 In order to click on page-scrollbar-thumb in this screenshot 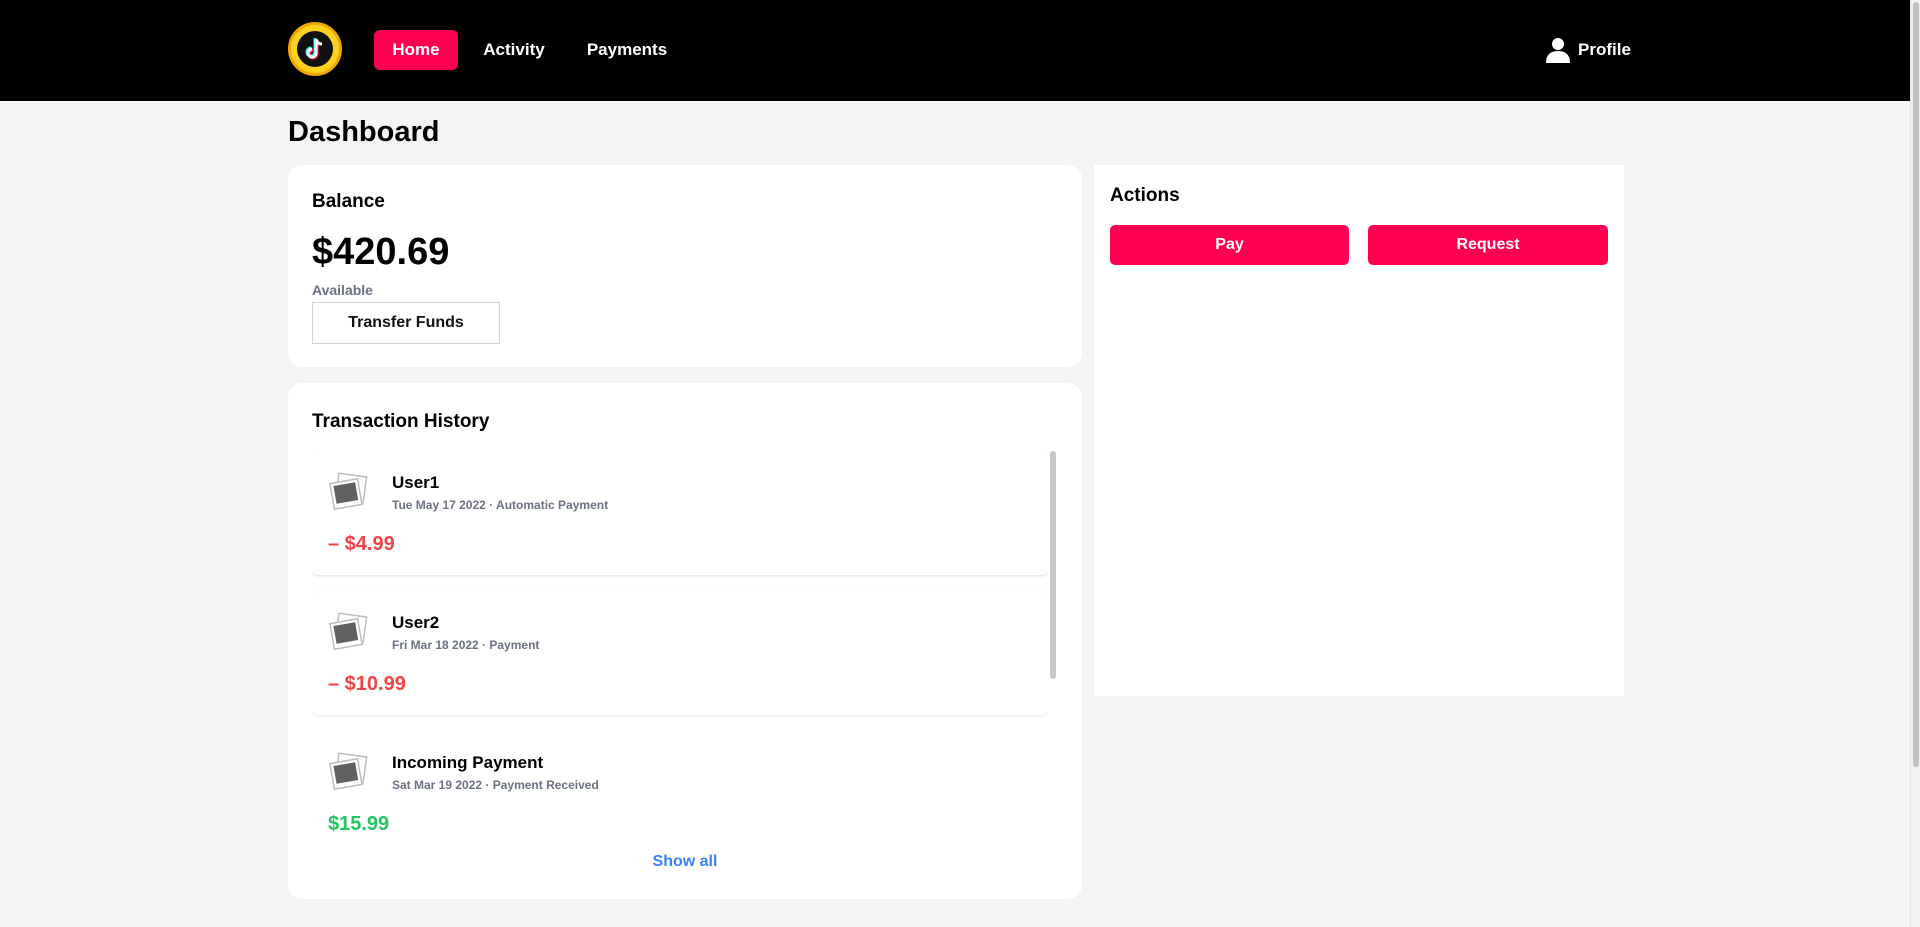, I will do `click(1916, 384)`.